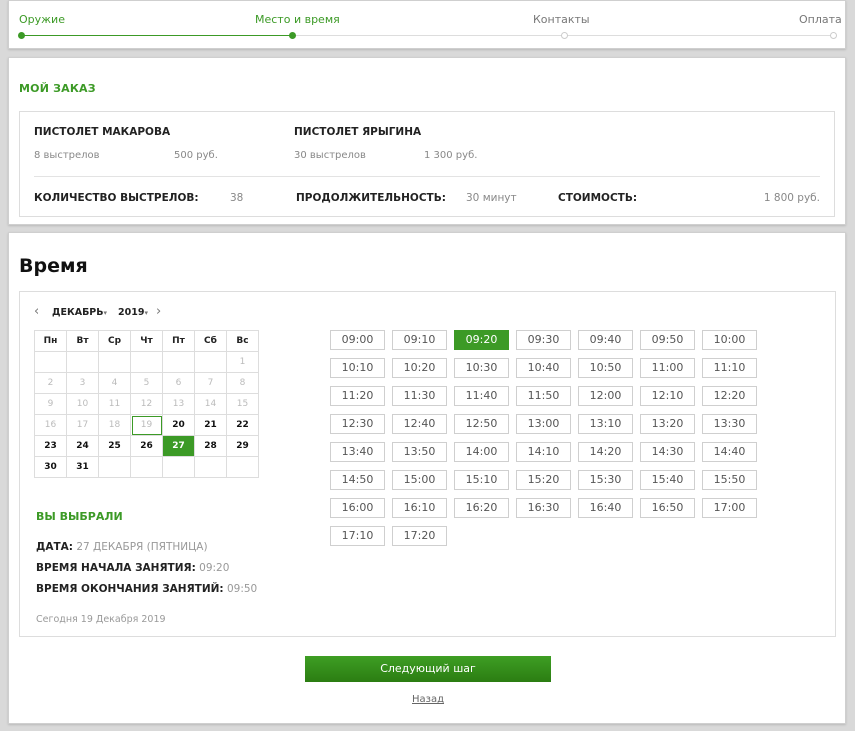 The image size is (855, 731). I want to click on calendar-day: 27, so click(178, 446).